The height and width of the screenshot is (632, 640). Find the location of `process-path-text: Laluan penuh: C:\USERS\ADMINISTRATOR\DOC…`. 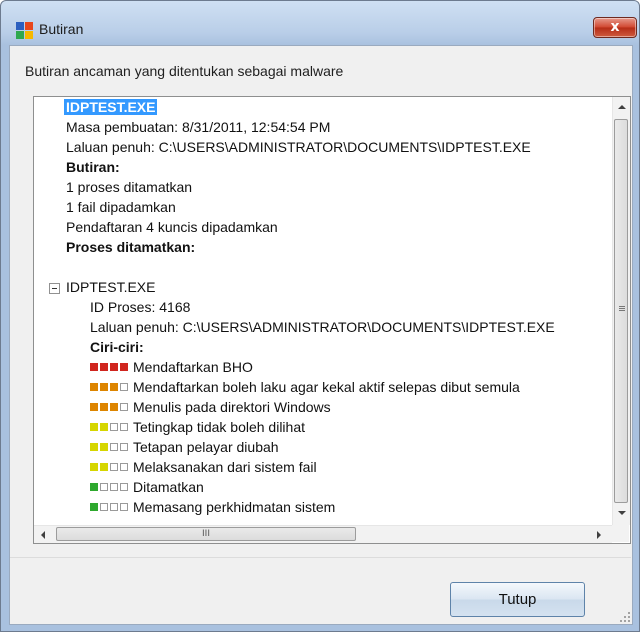

process-path-text: Laluan penuh: C:\USERS\ADMINISTRATOR\DOC… is located at coordinates (322, 327).